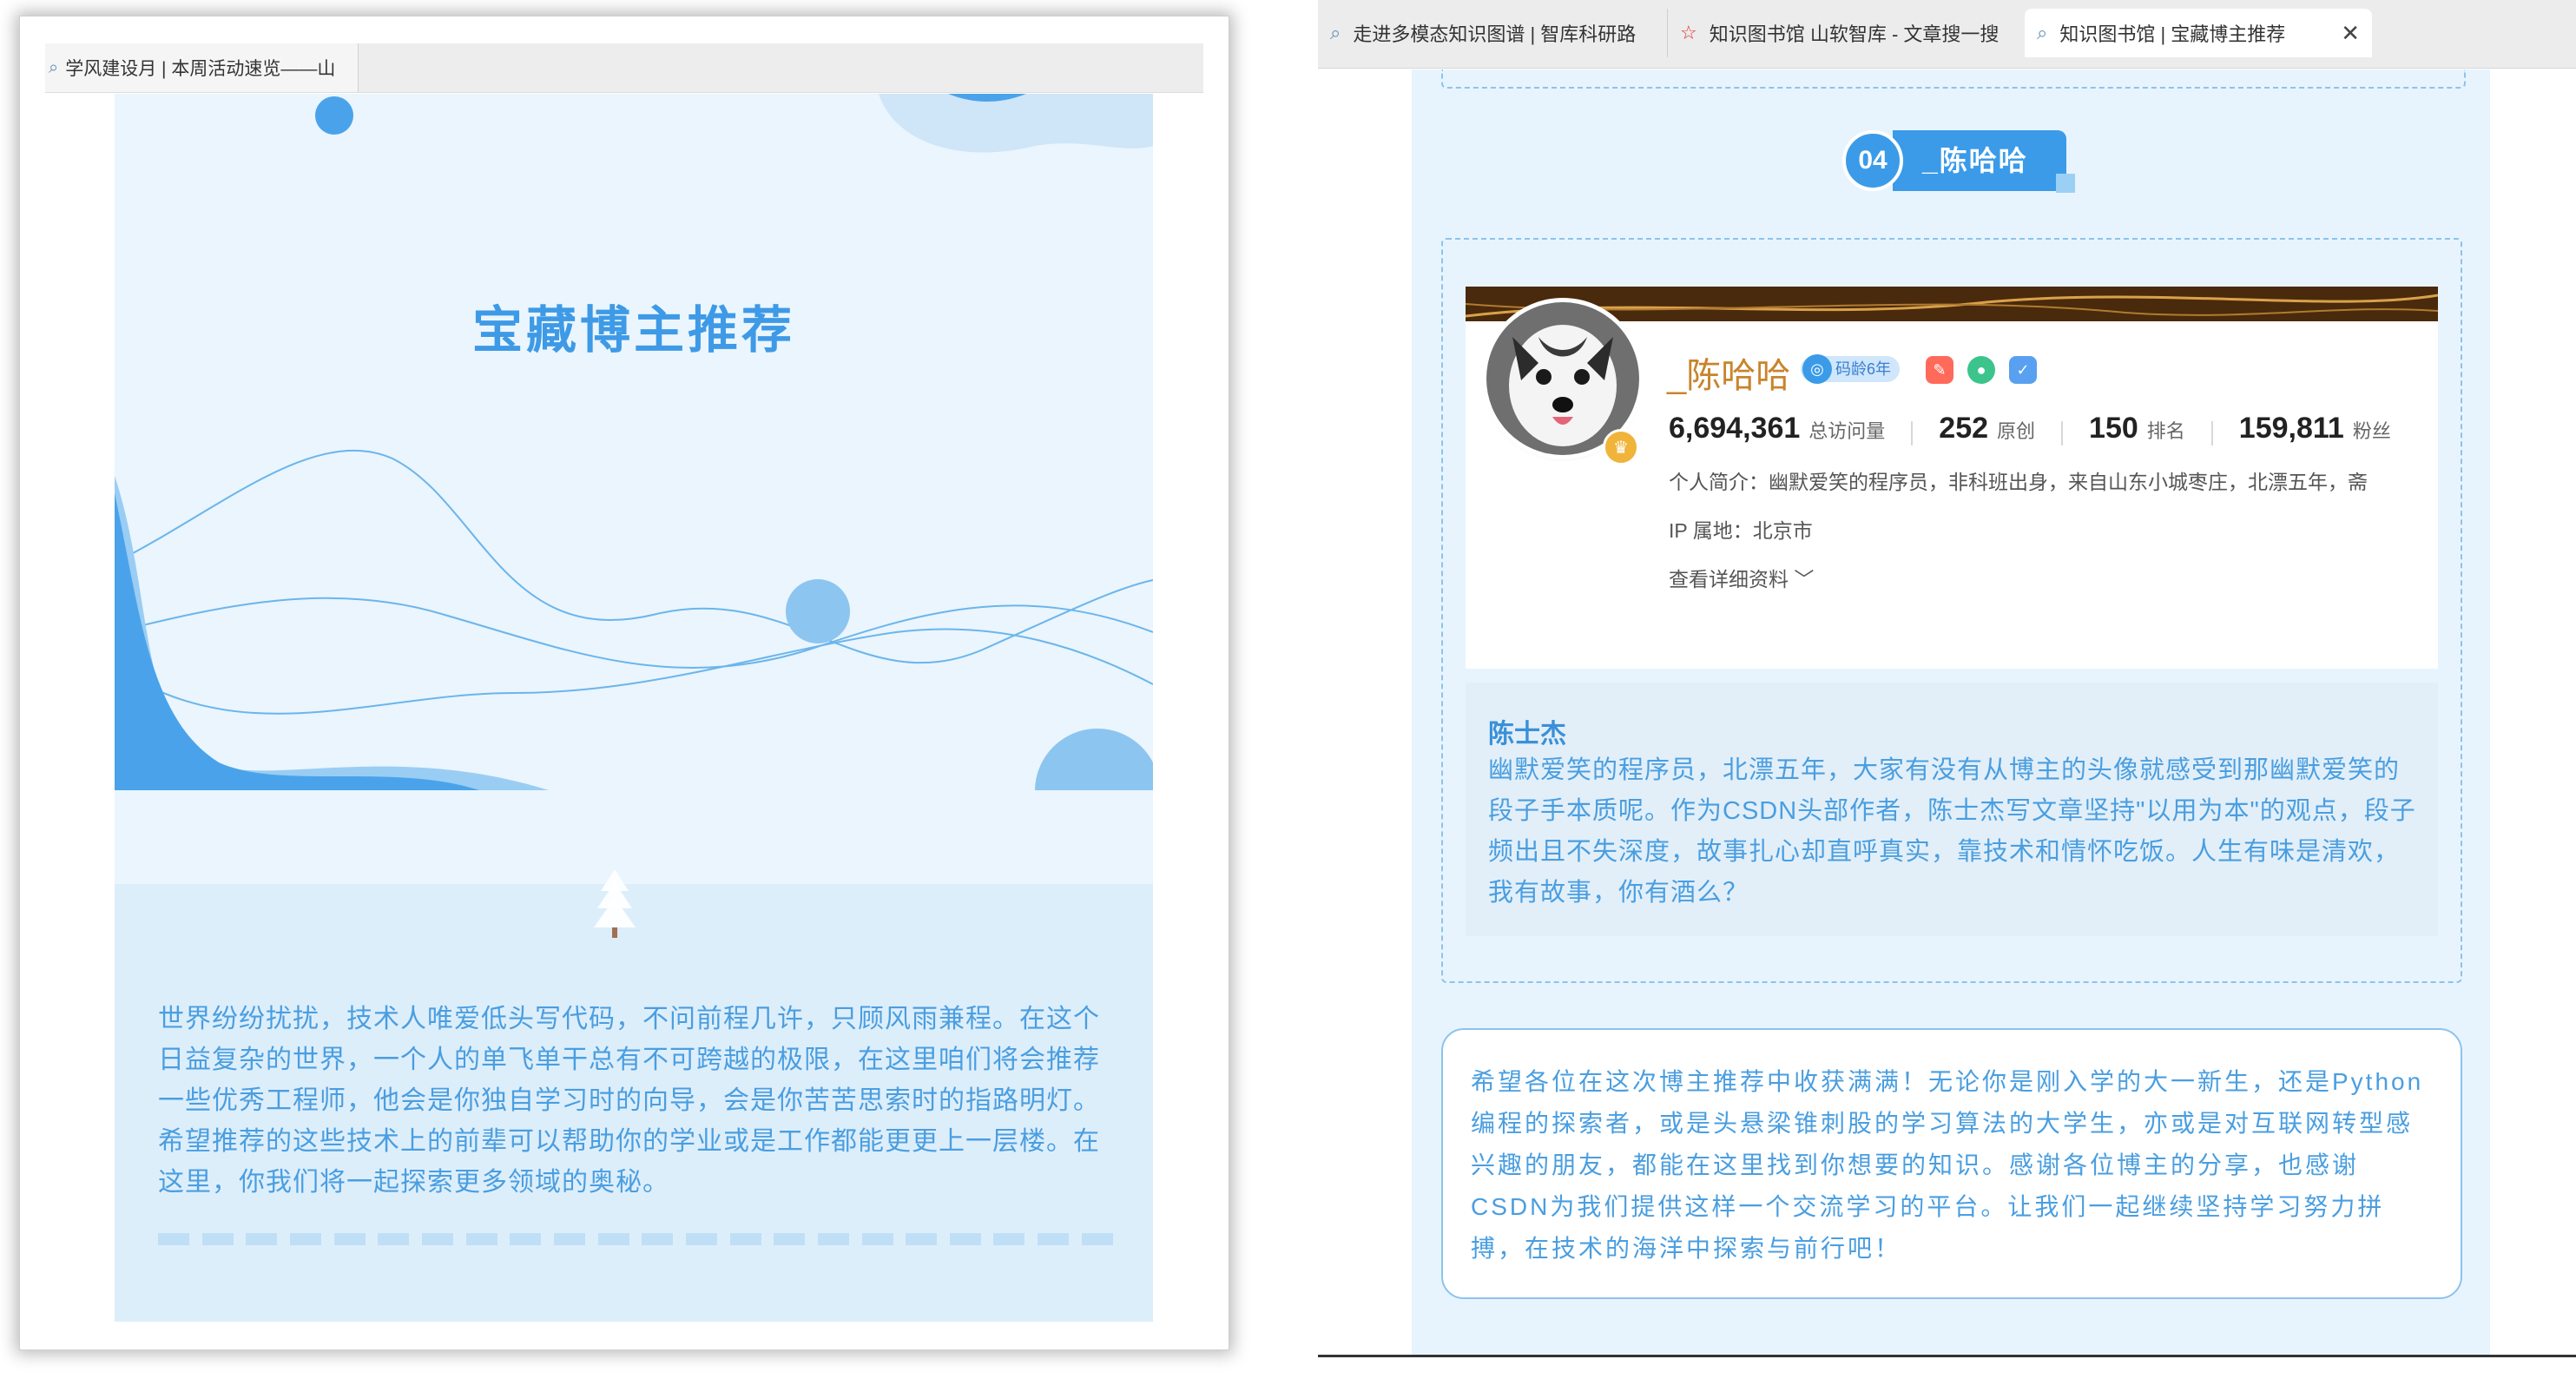 This screenshot has width=2576, height=1379. I want to click on stat-label: 粉丝, so click(2371, 431).